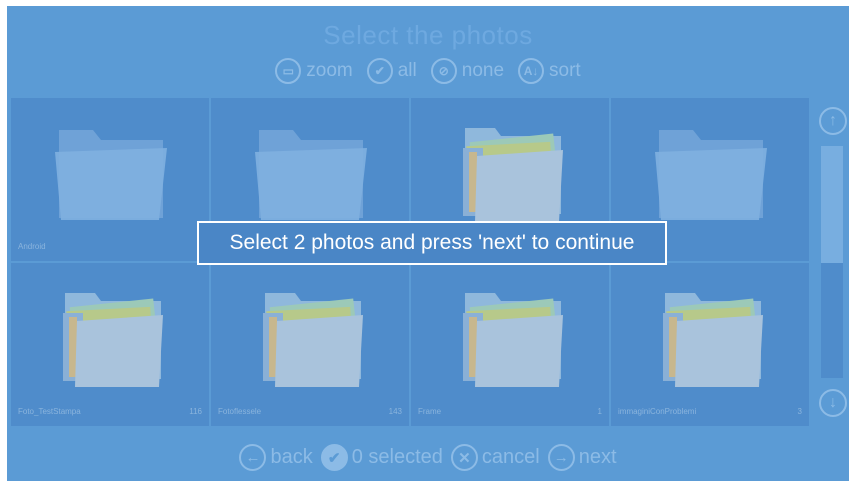  I want to click on scroll-up-button: ↑, so click(833, 121).